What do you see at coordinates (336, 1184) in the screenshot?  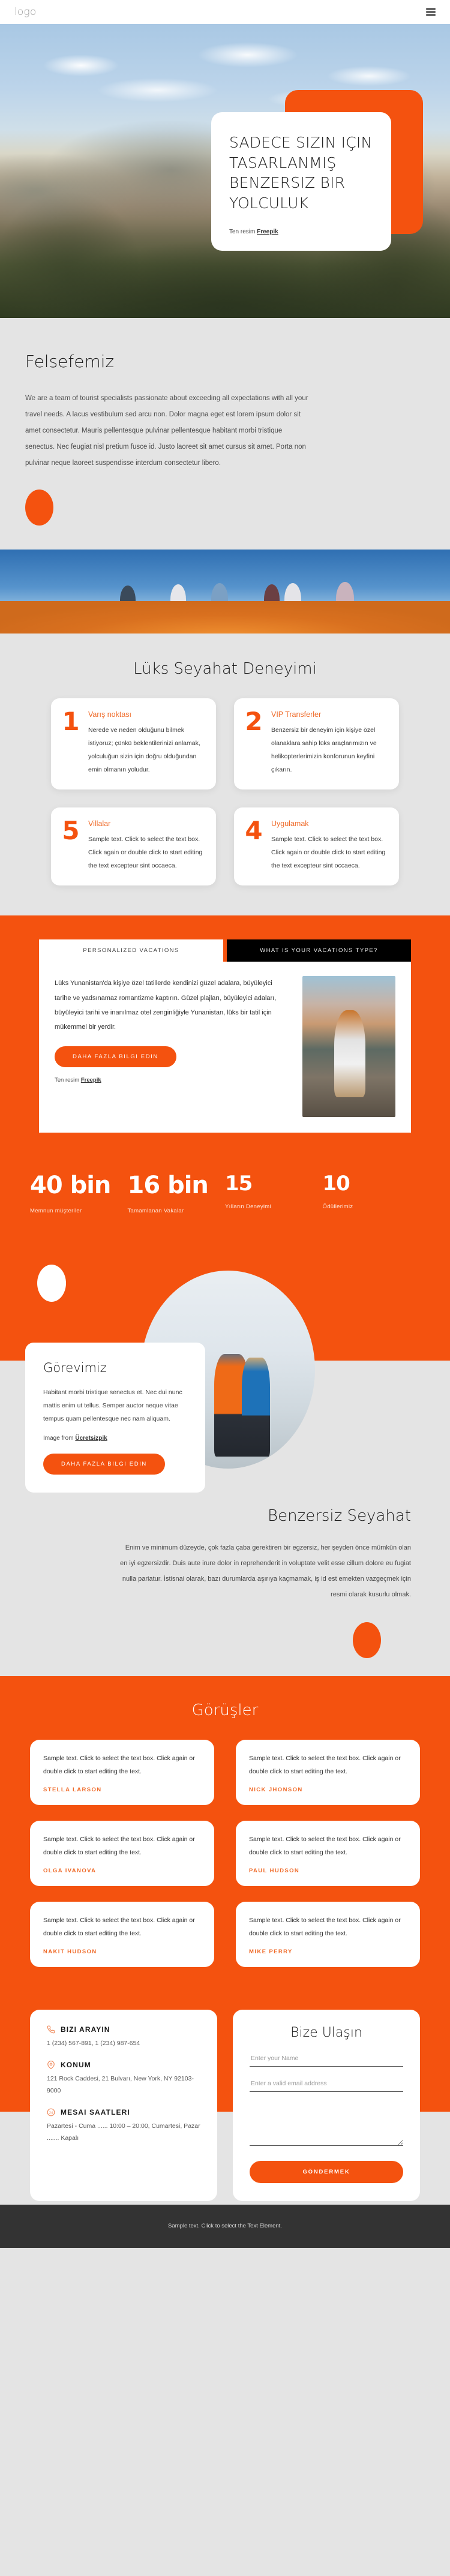 I see `stat-value: 10` at bounding box center [336, 1184].